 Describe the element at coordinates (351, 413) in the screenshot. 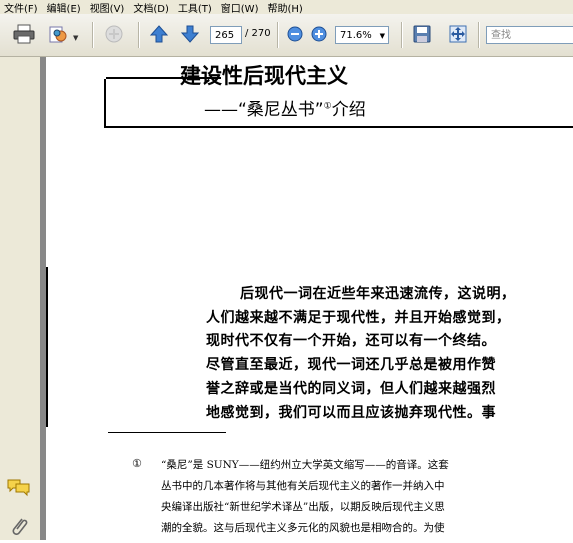

I see `body-line: 地感觉到，我们可以而且应该抛弃现代性。事` at that location.